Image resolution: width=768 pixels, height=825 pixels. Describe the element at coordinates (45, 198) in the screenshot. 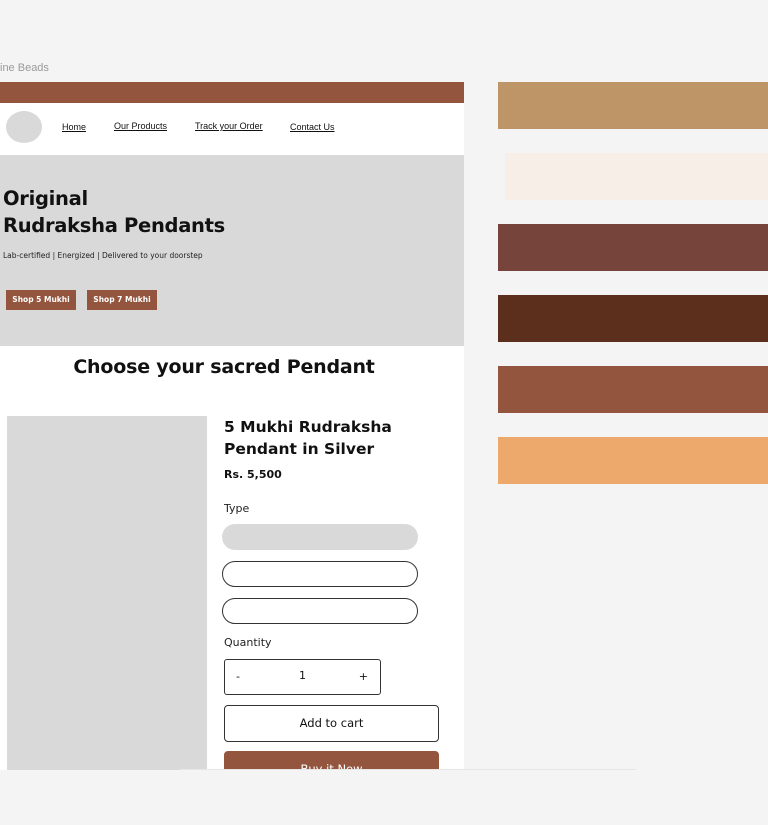

I see `hero-title-line1: Original` at that location.